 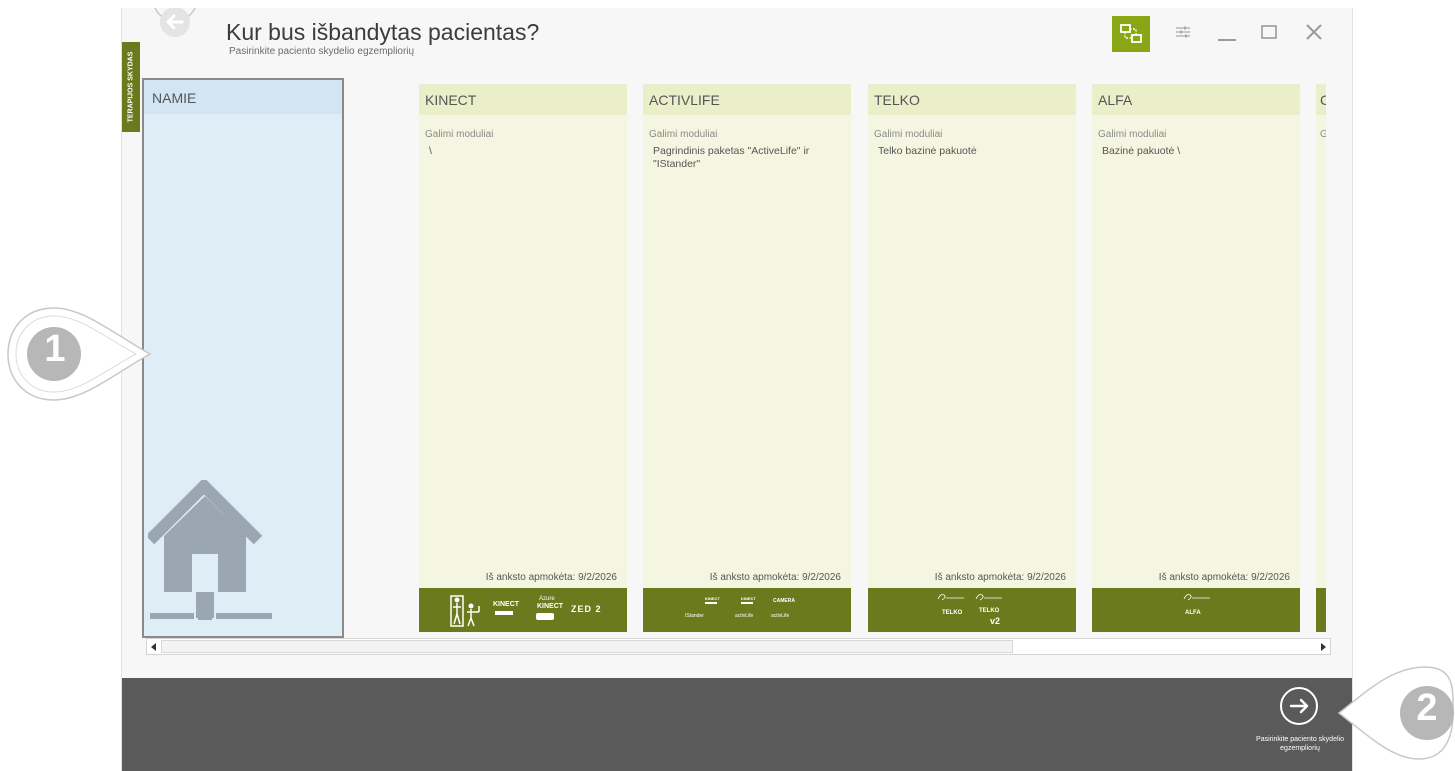 I want to click on modules-list: \, so click(x=430, y=151).